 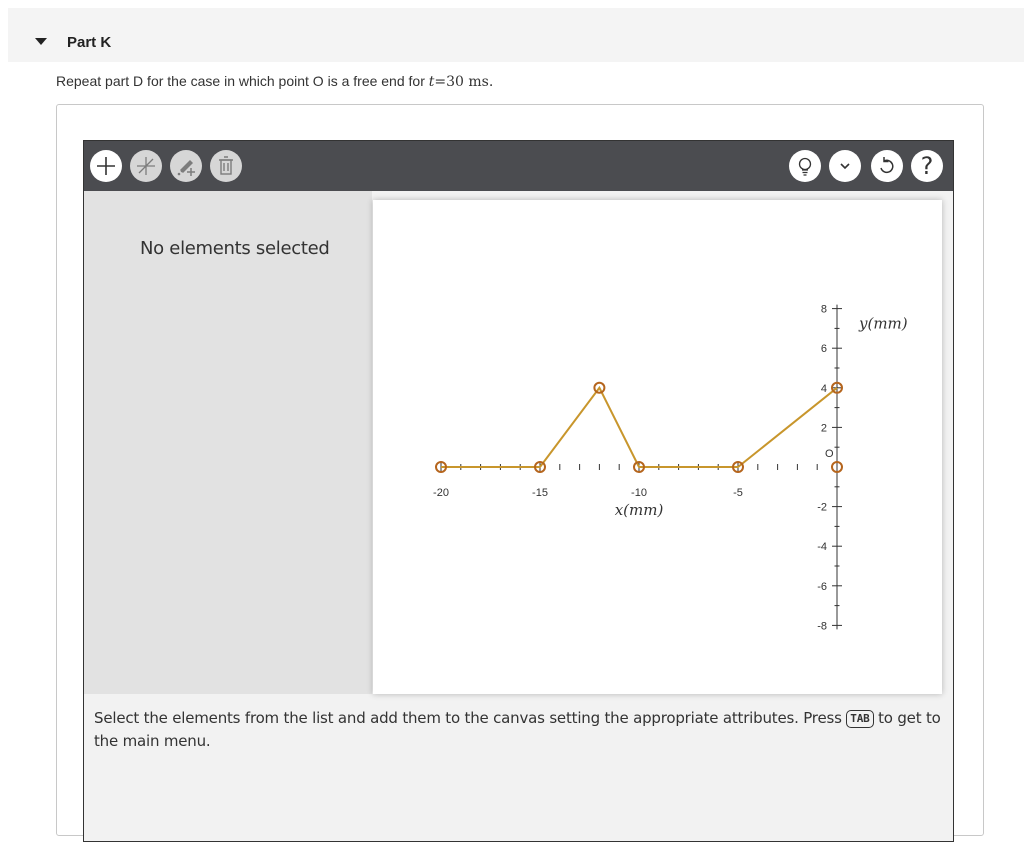 I want to click on help-icon: ?, so click(x=927, y=166).